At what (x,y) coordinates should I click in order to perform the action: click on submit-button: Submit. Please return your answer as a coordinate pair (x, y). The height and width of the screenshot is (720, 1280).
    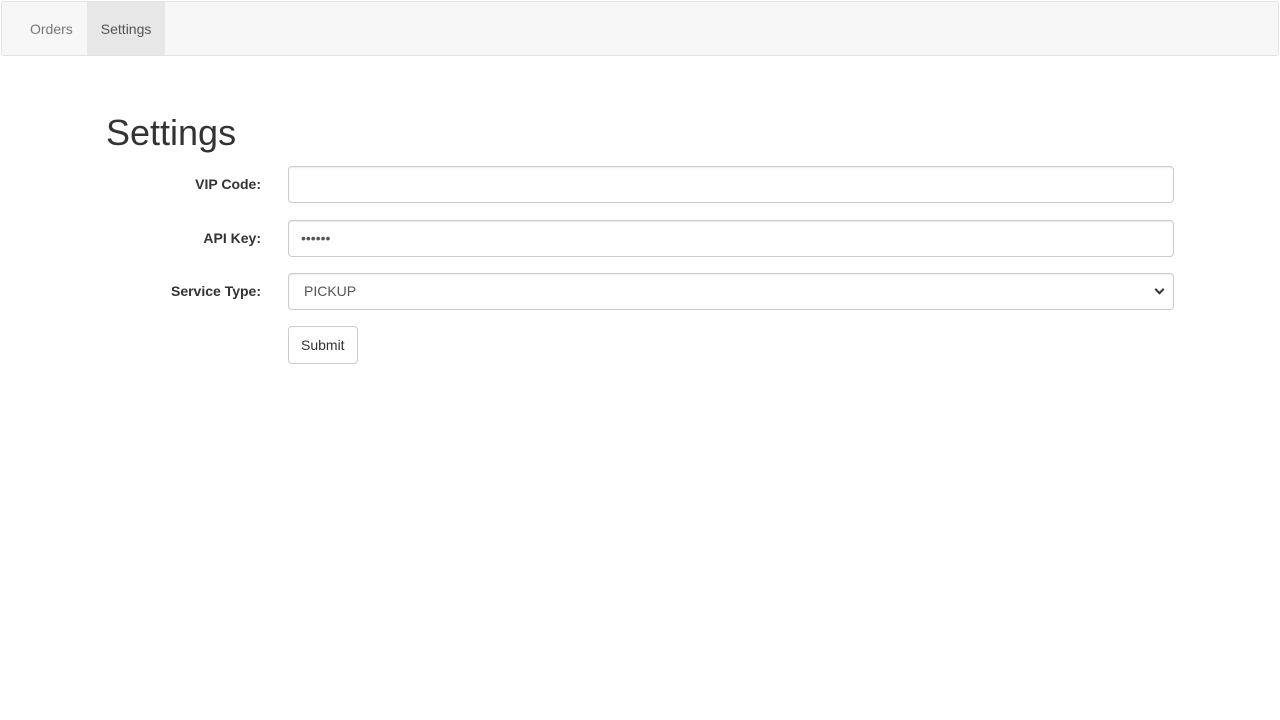
    Looking at the image, I should click on (323, 345).